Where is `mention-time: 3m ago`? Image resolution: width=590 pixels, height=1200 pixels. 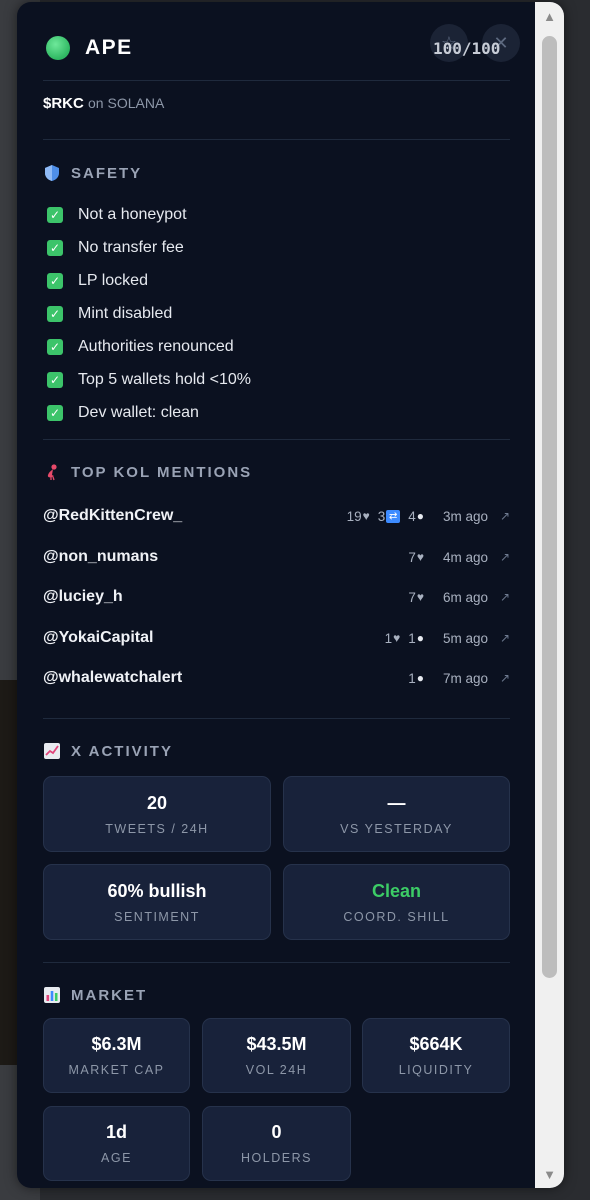
mention-time: 3m ago is located at coordinates (465, 516).